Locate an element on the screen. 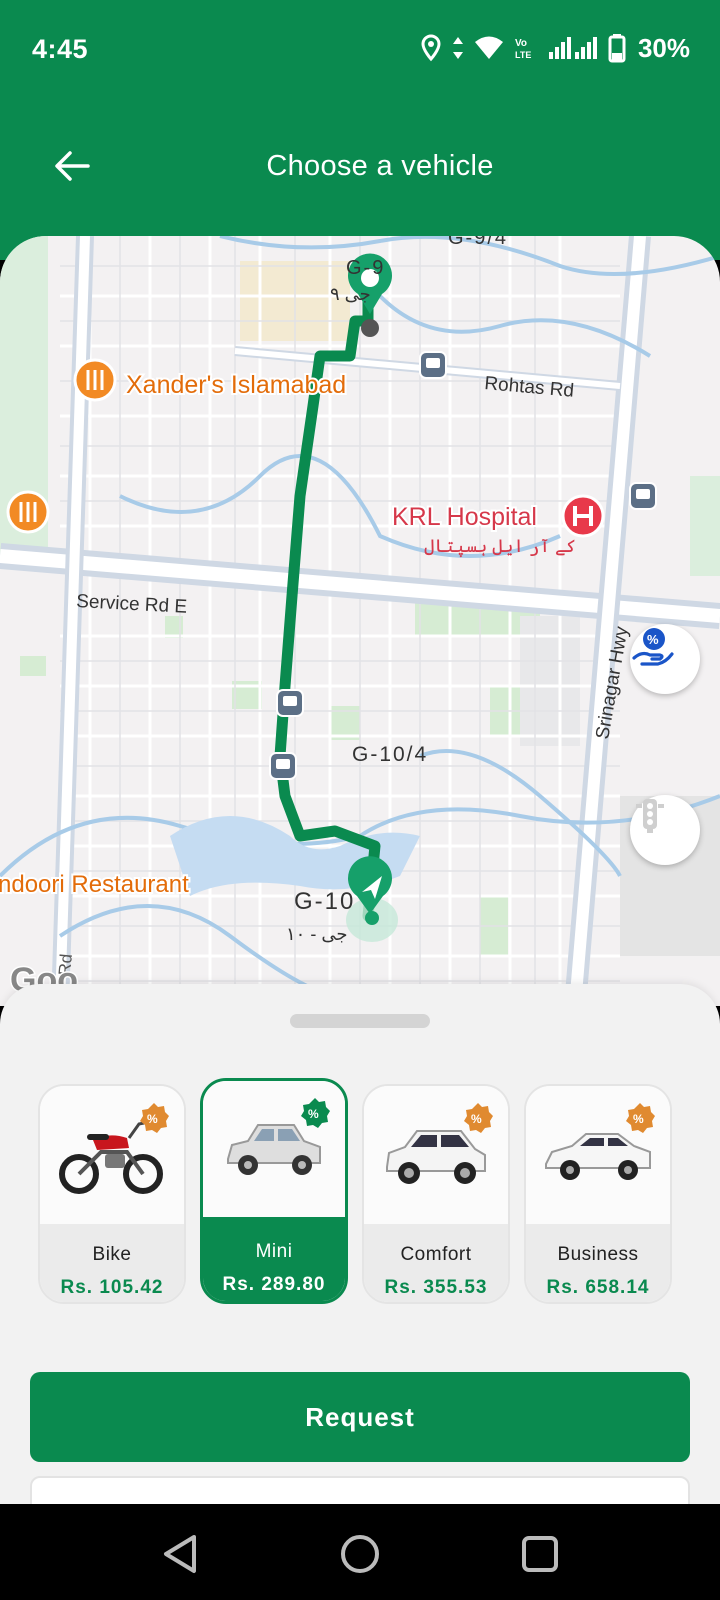 The height and width of the screenshot is (1600, 720). svg-text: Vo is located at coordinates (521, 43).